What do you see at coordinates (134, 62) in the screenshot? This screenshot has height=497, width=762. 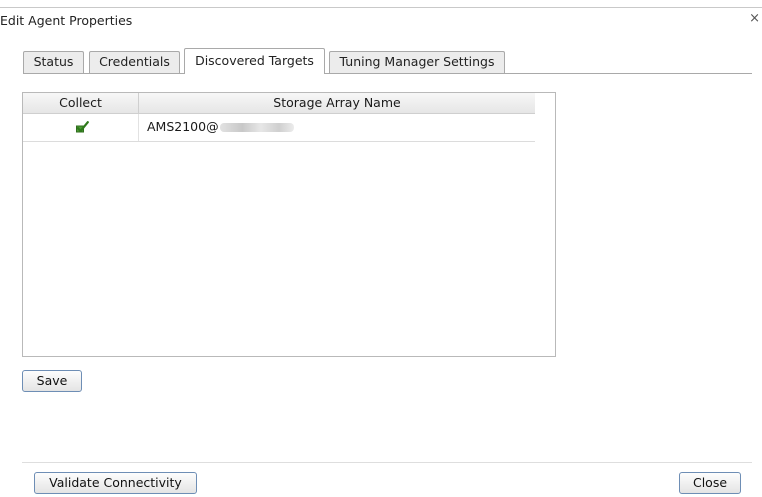 I see `tab-credentials: Credentials` at bounding box center [134, 62].